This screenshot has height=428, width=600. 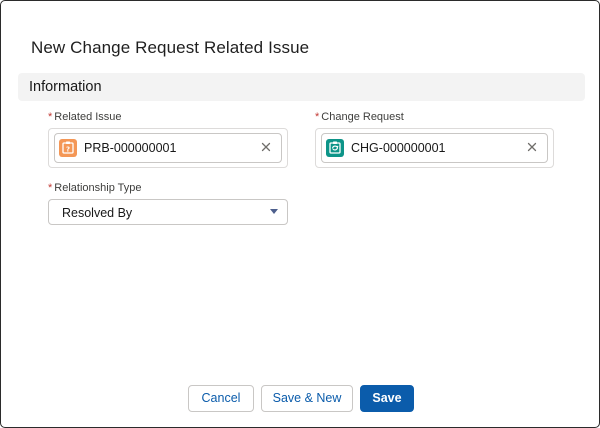 I want to click on save-button: Save, so click(x=387, y=398).